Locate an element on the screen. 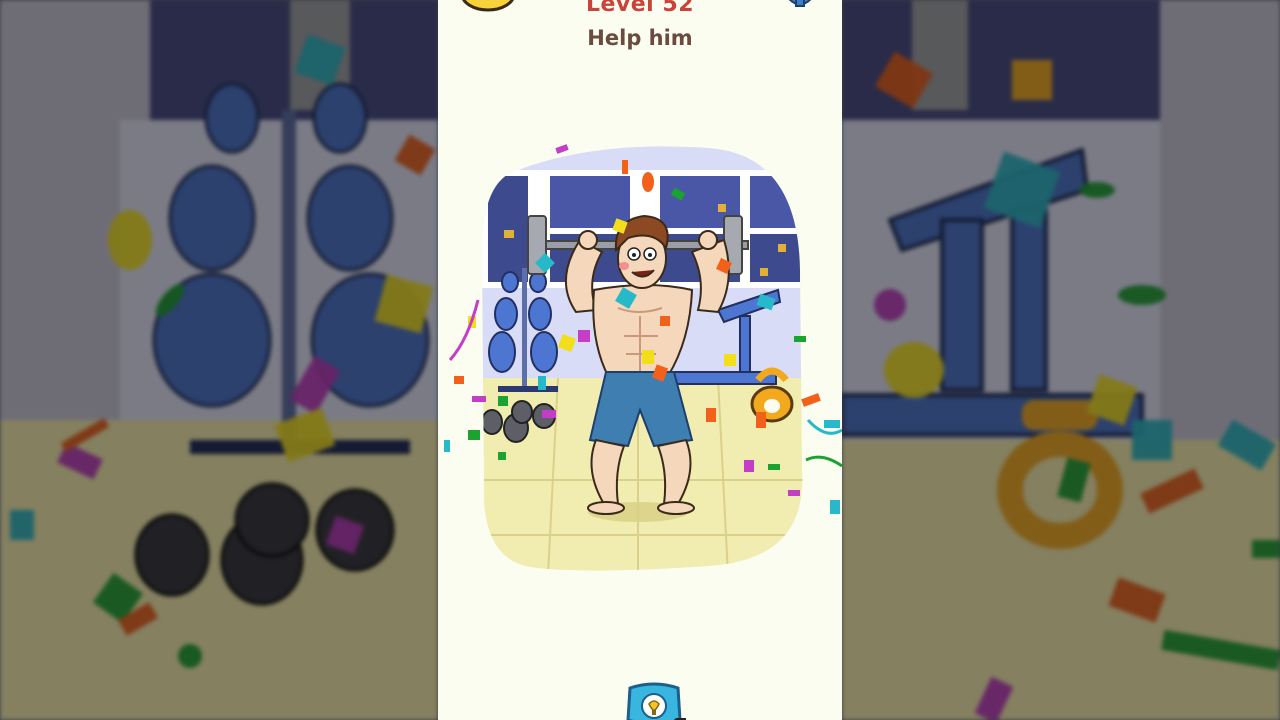 The width and height of the screenshot is (1280, 720). lightbulb-icon is located at coordinates (657, 701).